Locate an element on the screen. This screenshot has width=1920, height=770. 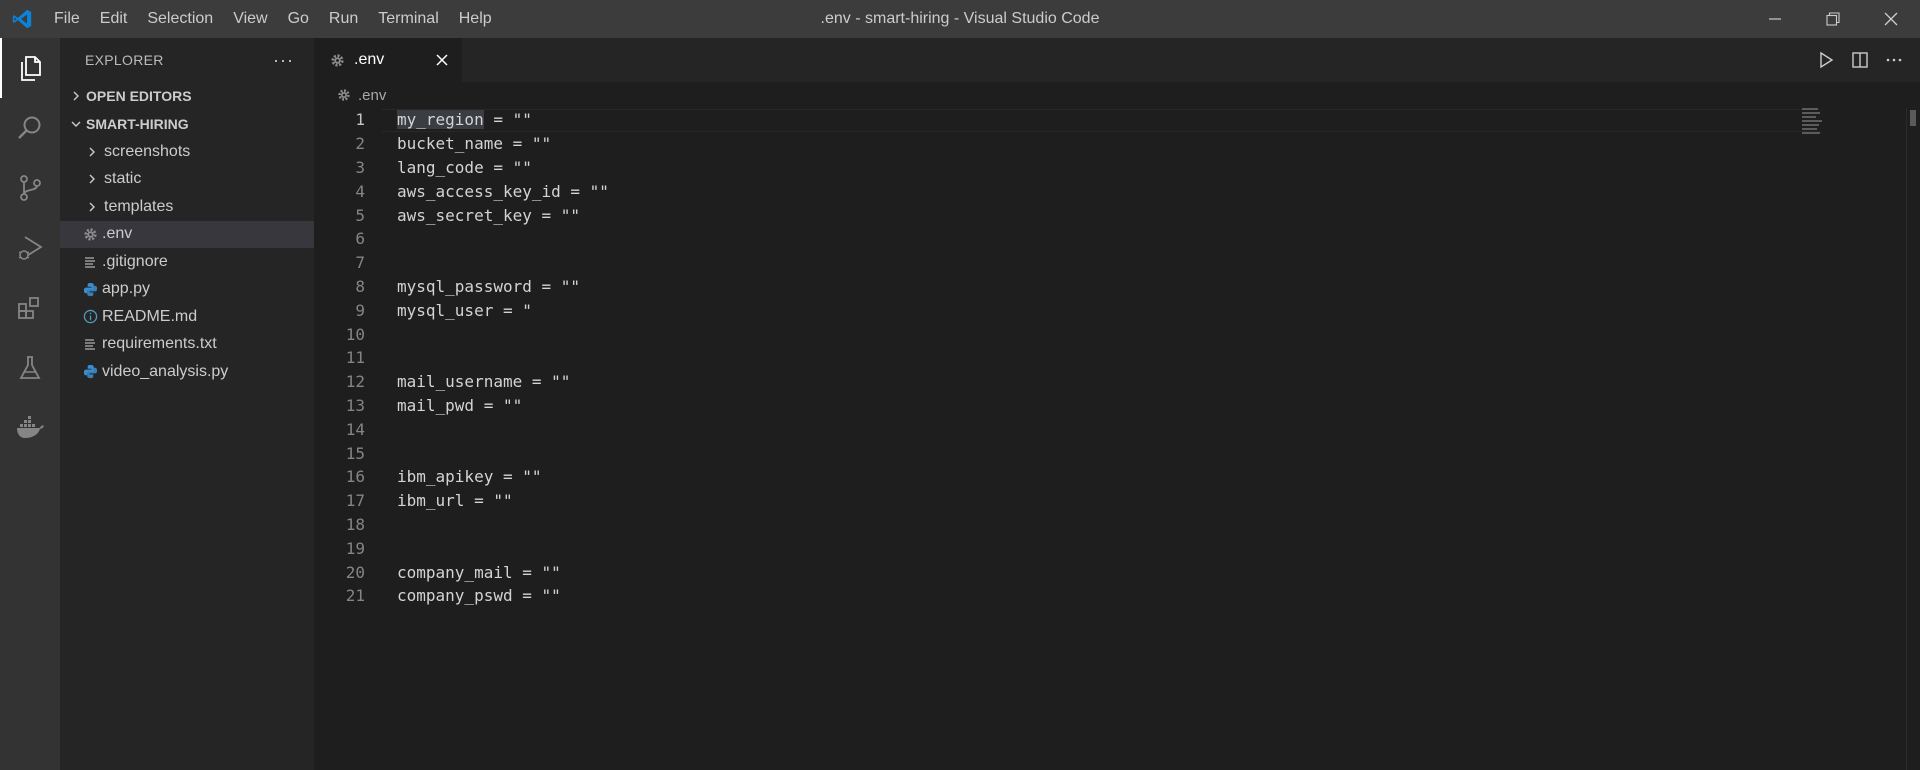
menu-terminal: Terminal is located at coordinates (408, 19).